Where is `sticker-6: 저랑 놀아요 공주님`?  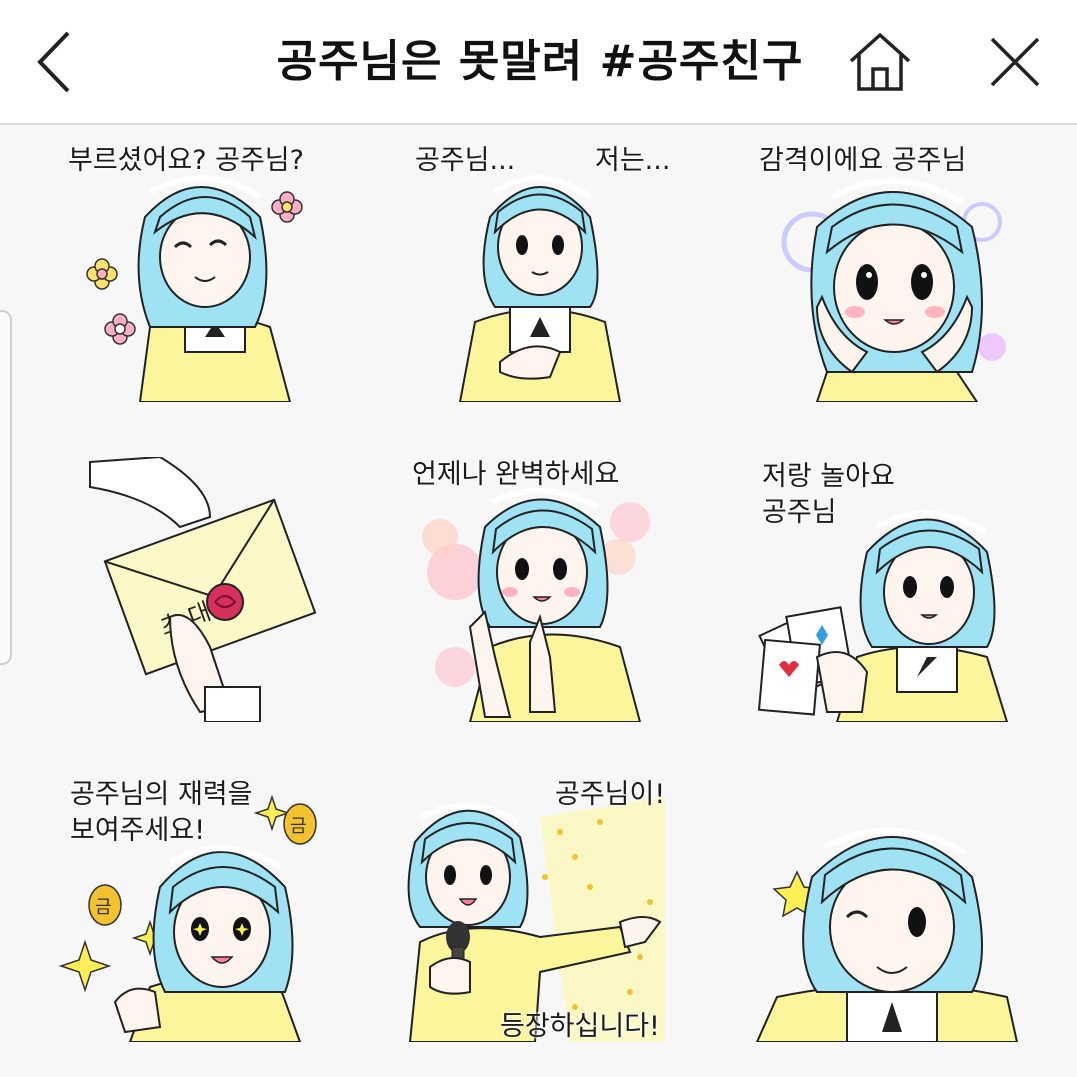
sticker-6: 저랑 놀아요 공주님 is located at coordinates (897, 607).